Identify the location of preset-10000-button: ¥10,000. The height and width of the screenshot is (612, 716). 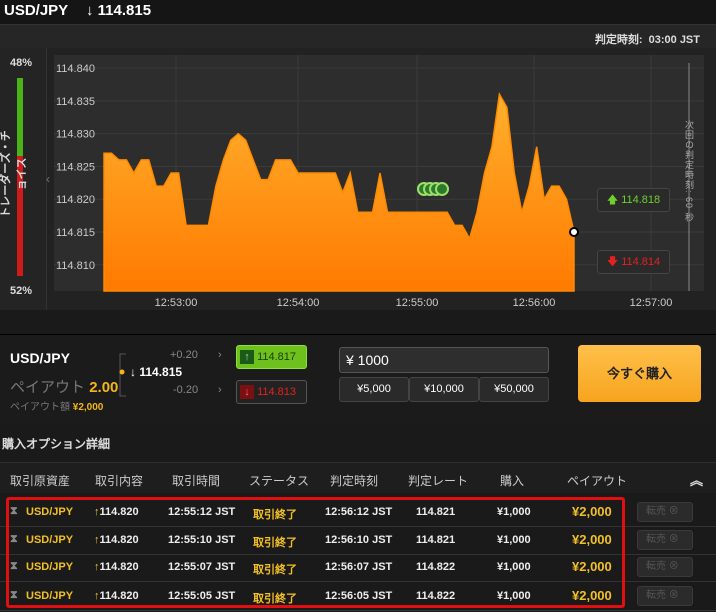
(444, 389).